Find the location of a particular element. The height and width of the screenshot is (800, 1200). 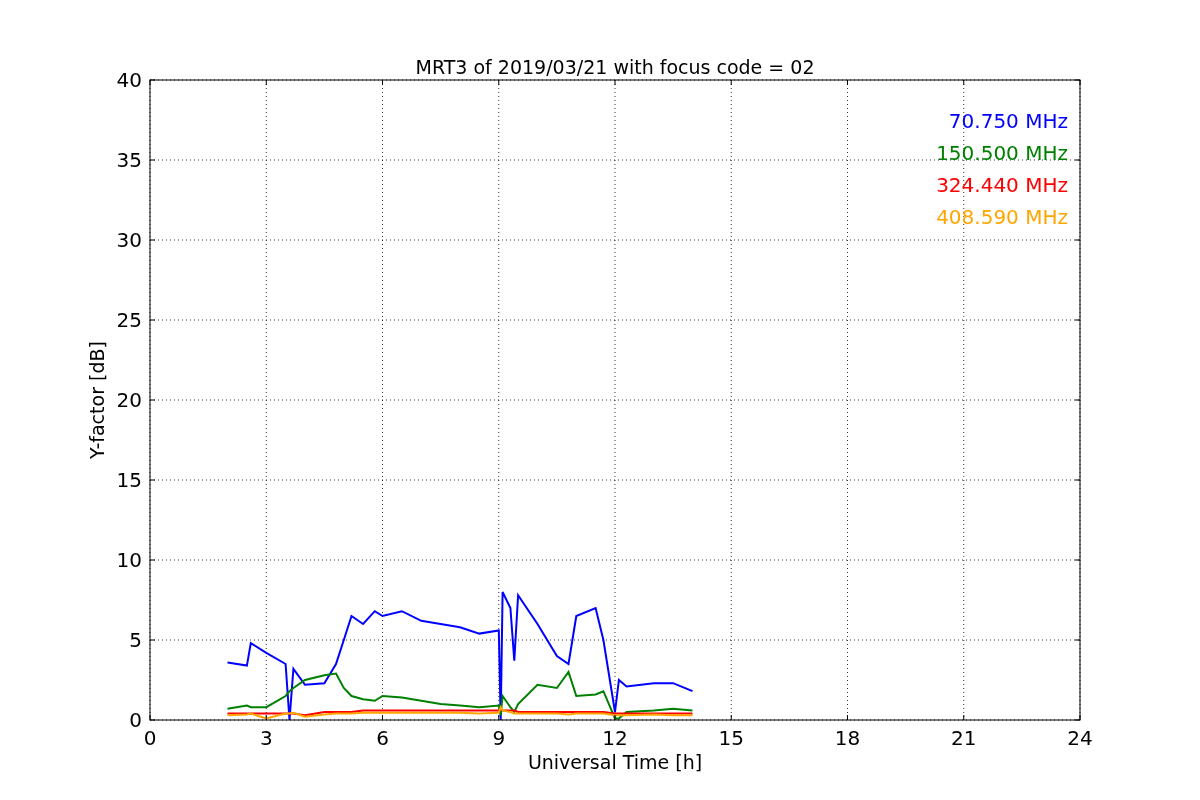

y-tick-label: 35 is located at coordinates (129, 160).